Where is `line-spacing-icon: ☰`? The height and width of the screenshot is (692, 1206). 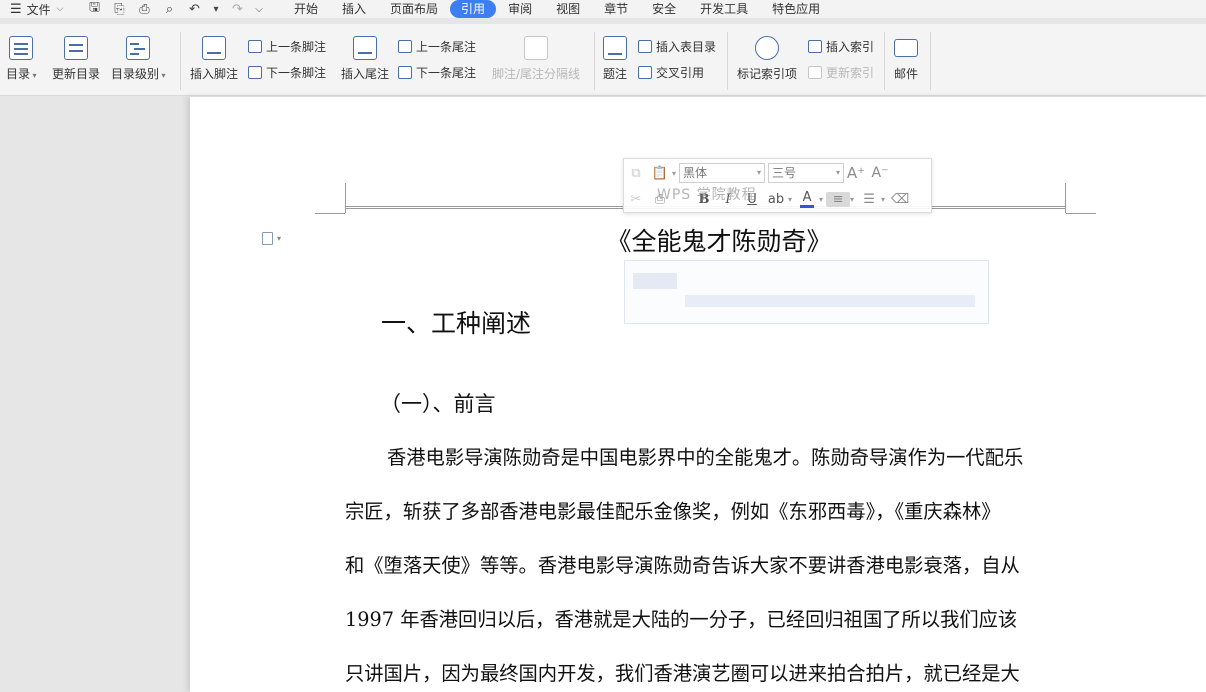 line-spacing-icon: ☰ is located at coordinates (869, 199).